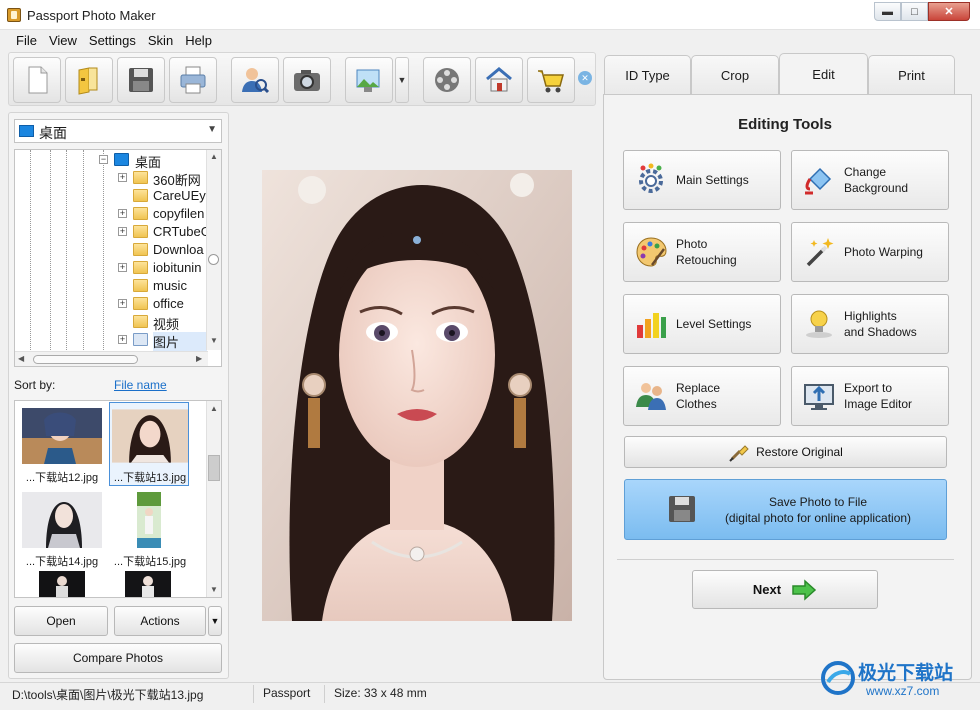 The width and height of the screenshot is (980, 710). What do you see at coordinates (876, 180) in the screenshot?
I see `tool-label: Change Background` at bounding box center [876, 180].